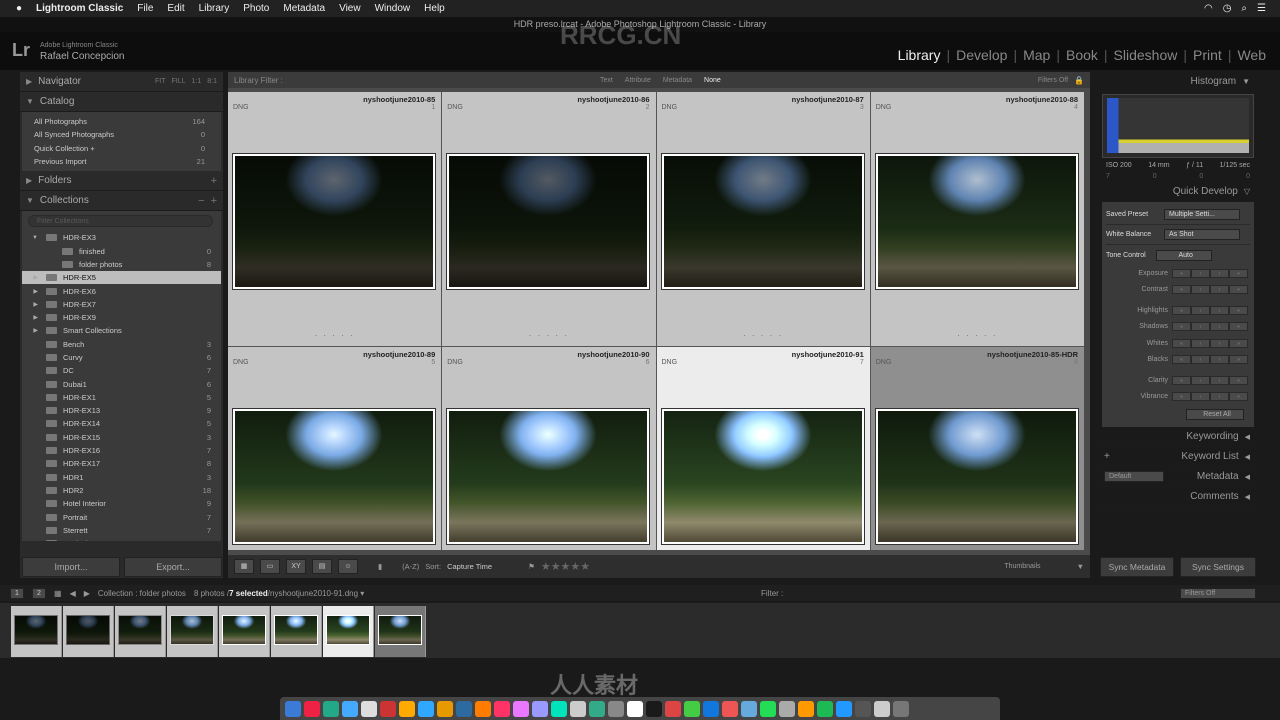 Image resolution: width=1280 pixels, height=720 pixels. What do you see at coordinates (121, 370) in the screenshot?
I see `collection-item: DC 7` at bounding box center [121, 370].